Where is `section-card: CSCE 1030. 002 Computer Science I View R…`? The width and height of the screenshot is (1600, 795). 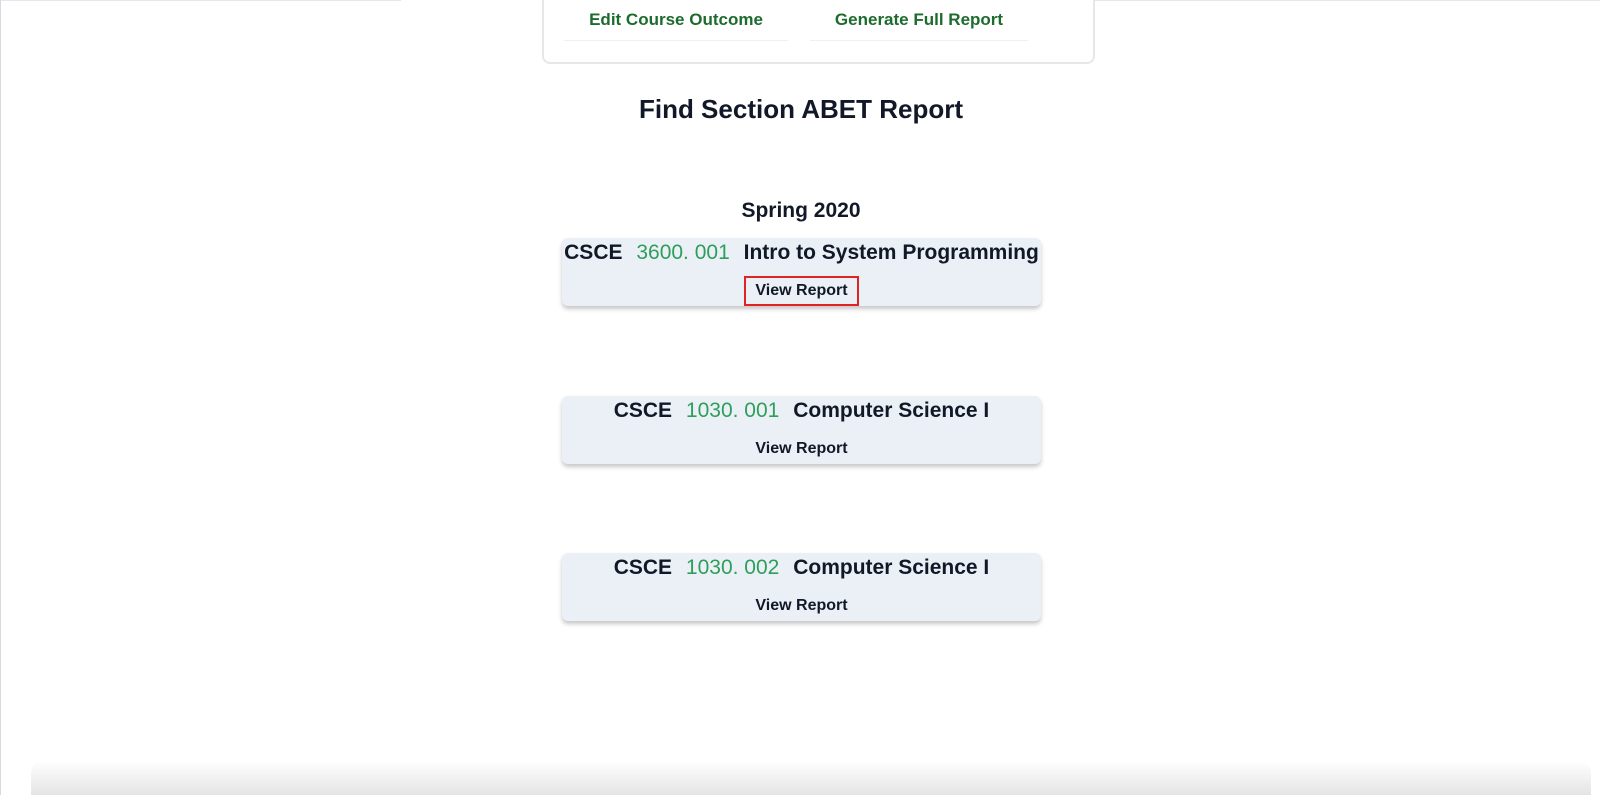 section-card: CSCE 1030. 002 Computer Science I View R… is located at coordinates (801, 587).